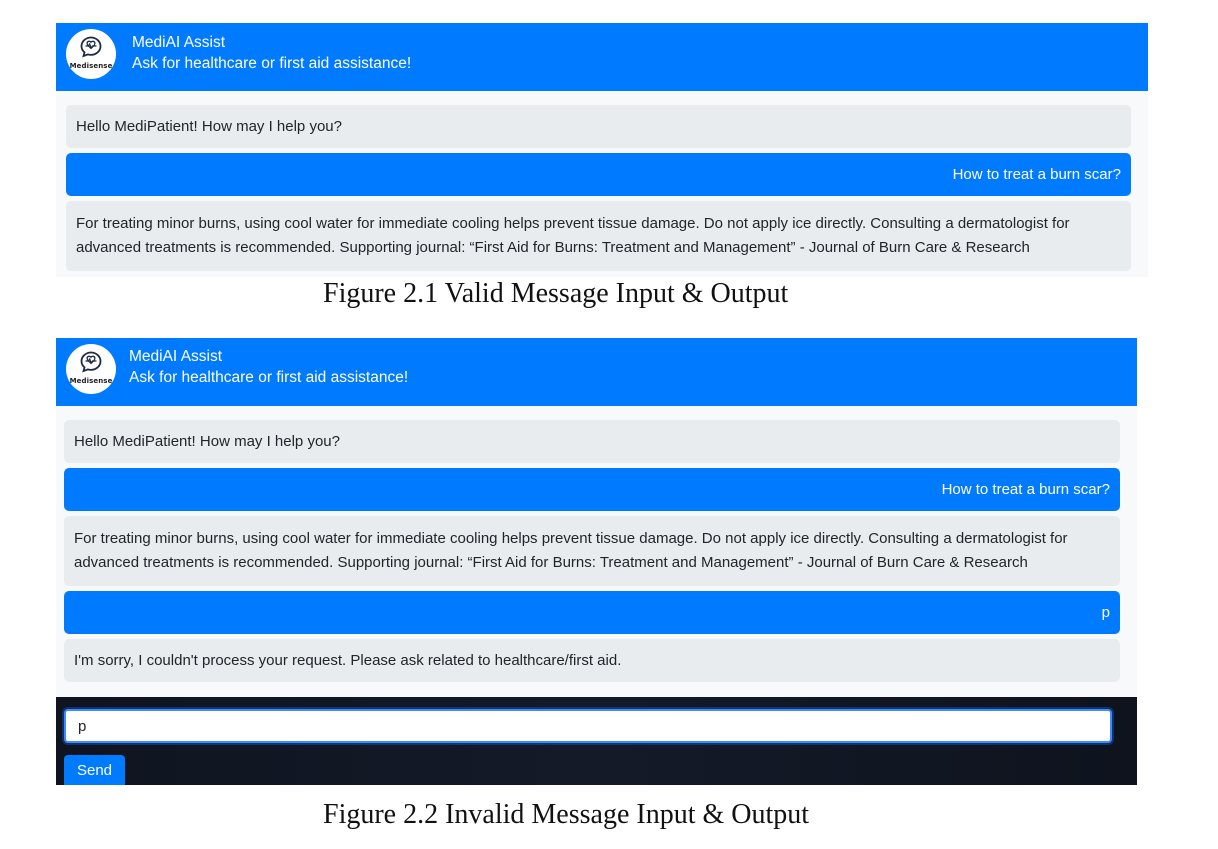 The width and height of the screenshot is (1218, 849). What do you see at coordinates (588, 726) in the screenshot?
I see `message-input` at bounding box center [588, 726].